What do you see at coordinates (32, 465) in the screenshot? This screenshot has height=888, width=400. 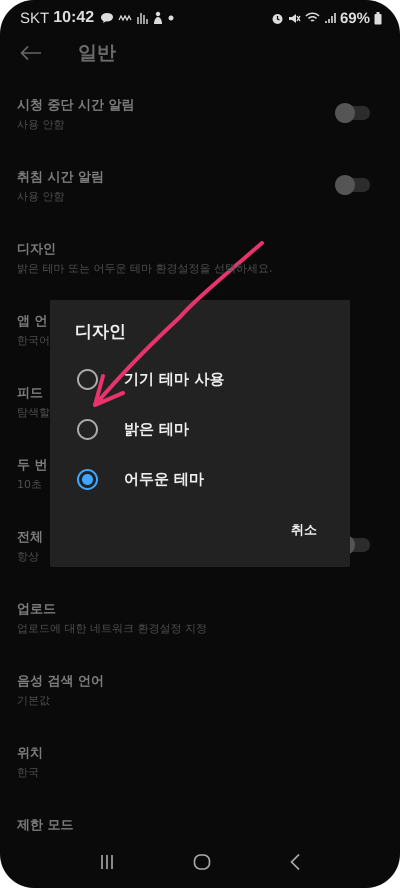 I see `setting-title: 두 번` at bounding box center [32, 465].